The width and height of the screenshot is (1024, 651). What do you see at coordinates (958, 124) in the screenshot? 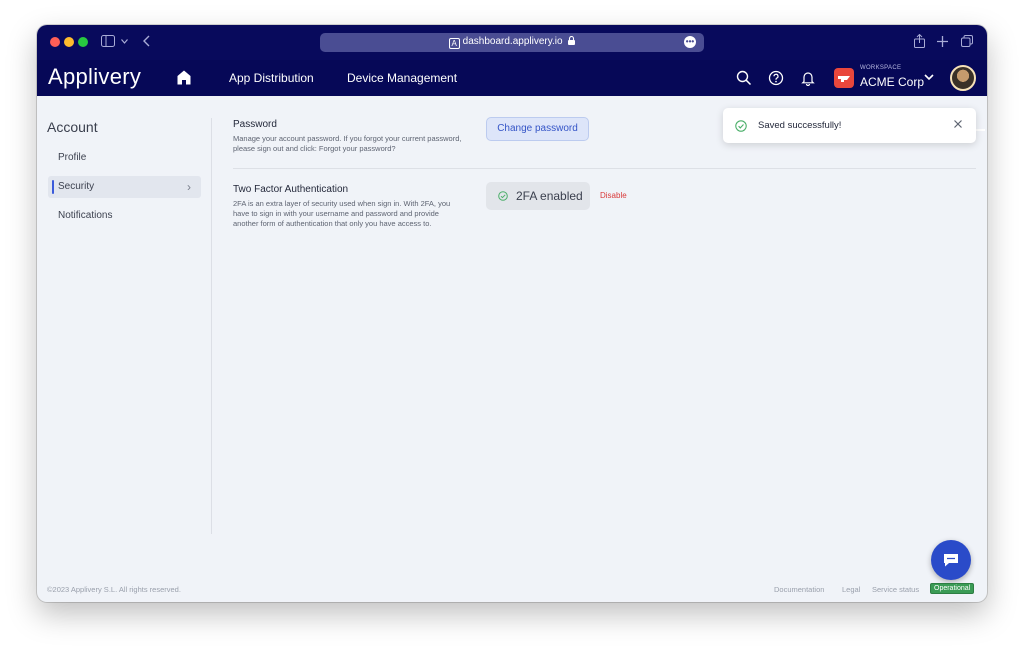
I see `close-icon` at bounding box center [958, 124].